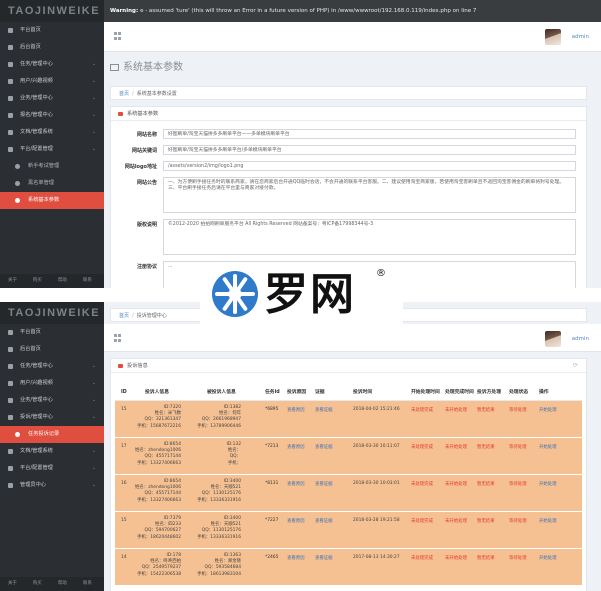 This screenshot has width=601, height=591. I want to click on form-row: 网站logo地址/assets/version2/img/logo1.png, so click(348, 166).